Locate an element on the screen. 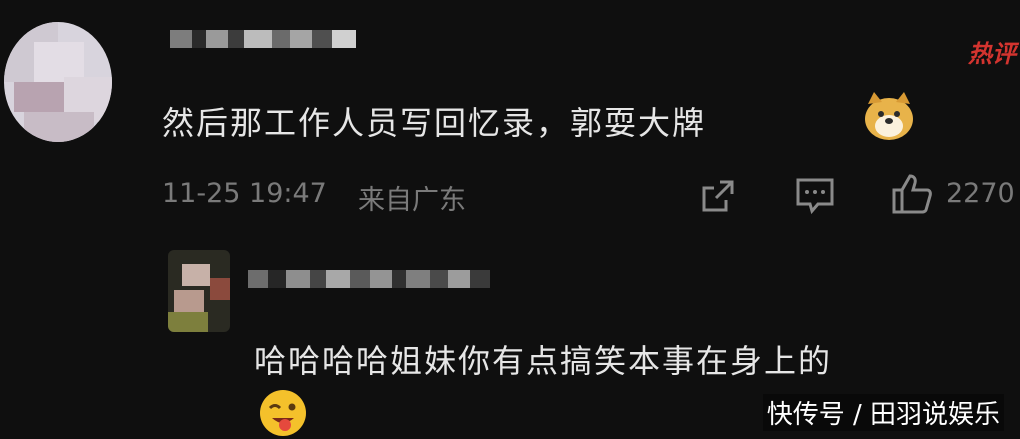 Image resolution: width=1020 pixels, height=439 pixels. like-count: 2270 is located at coordinates (980, 193).